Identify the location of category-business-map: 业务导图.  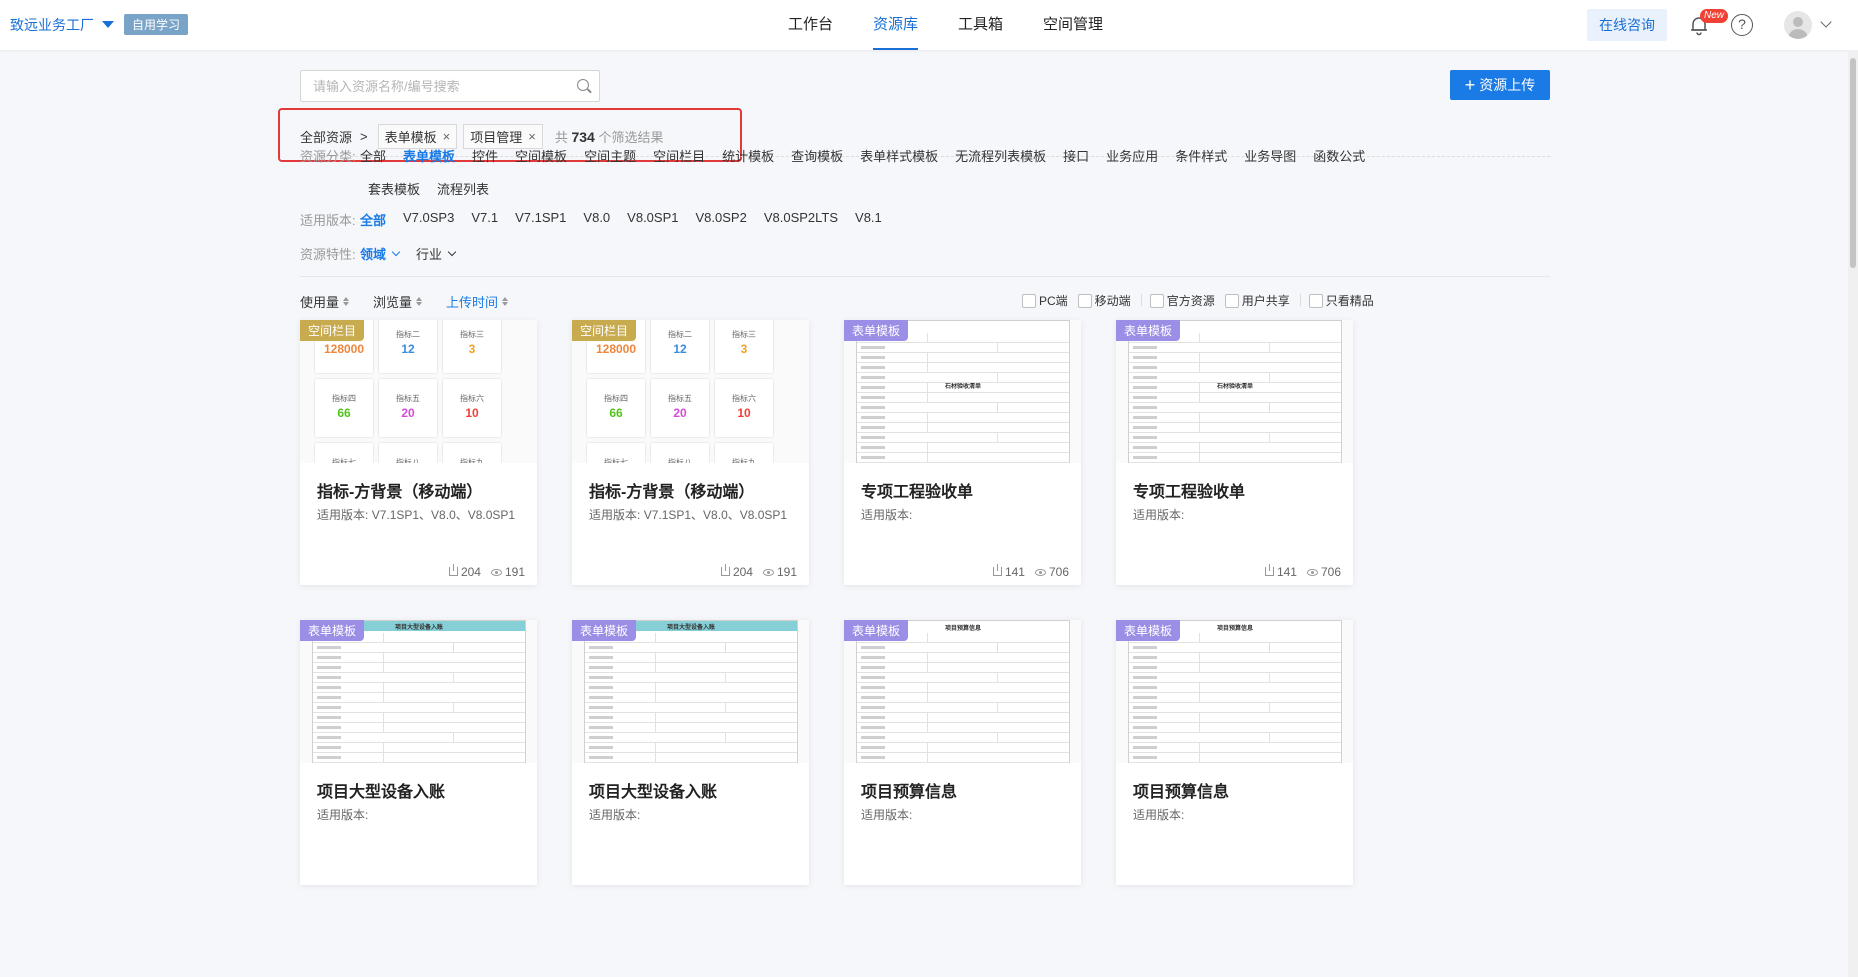
(1270, 155).